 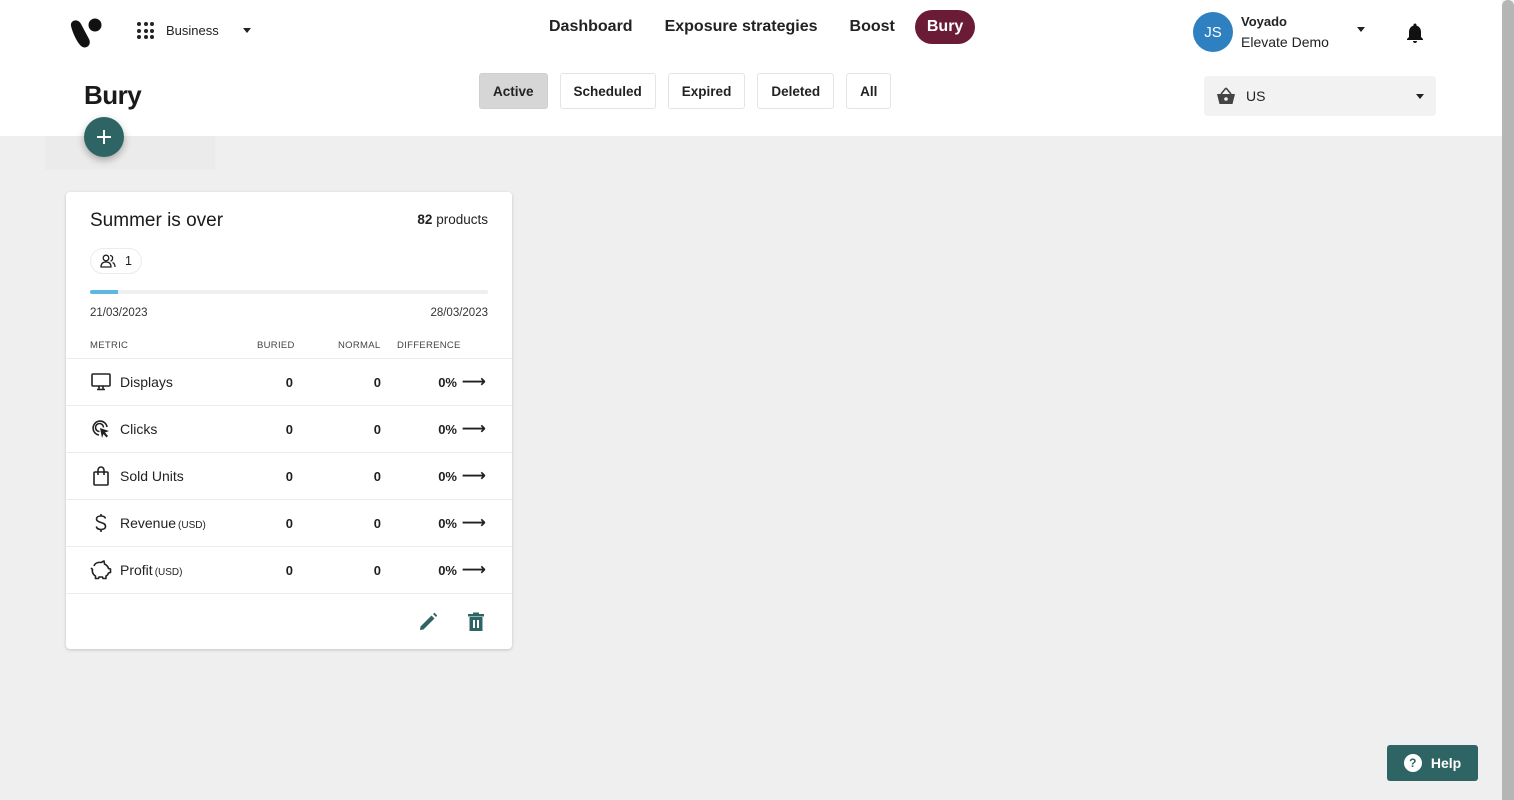 What do you see at coordinates (139, 429) in the screenshot?
I see `metric-name: Clicks` at bounding box center [139, 429].